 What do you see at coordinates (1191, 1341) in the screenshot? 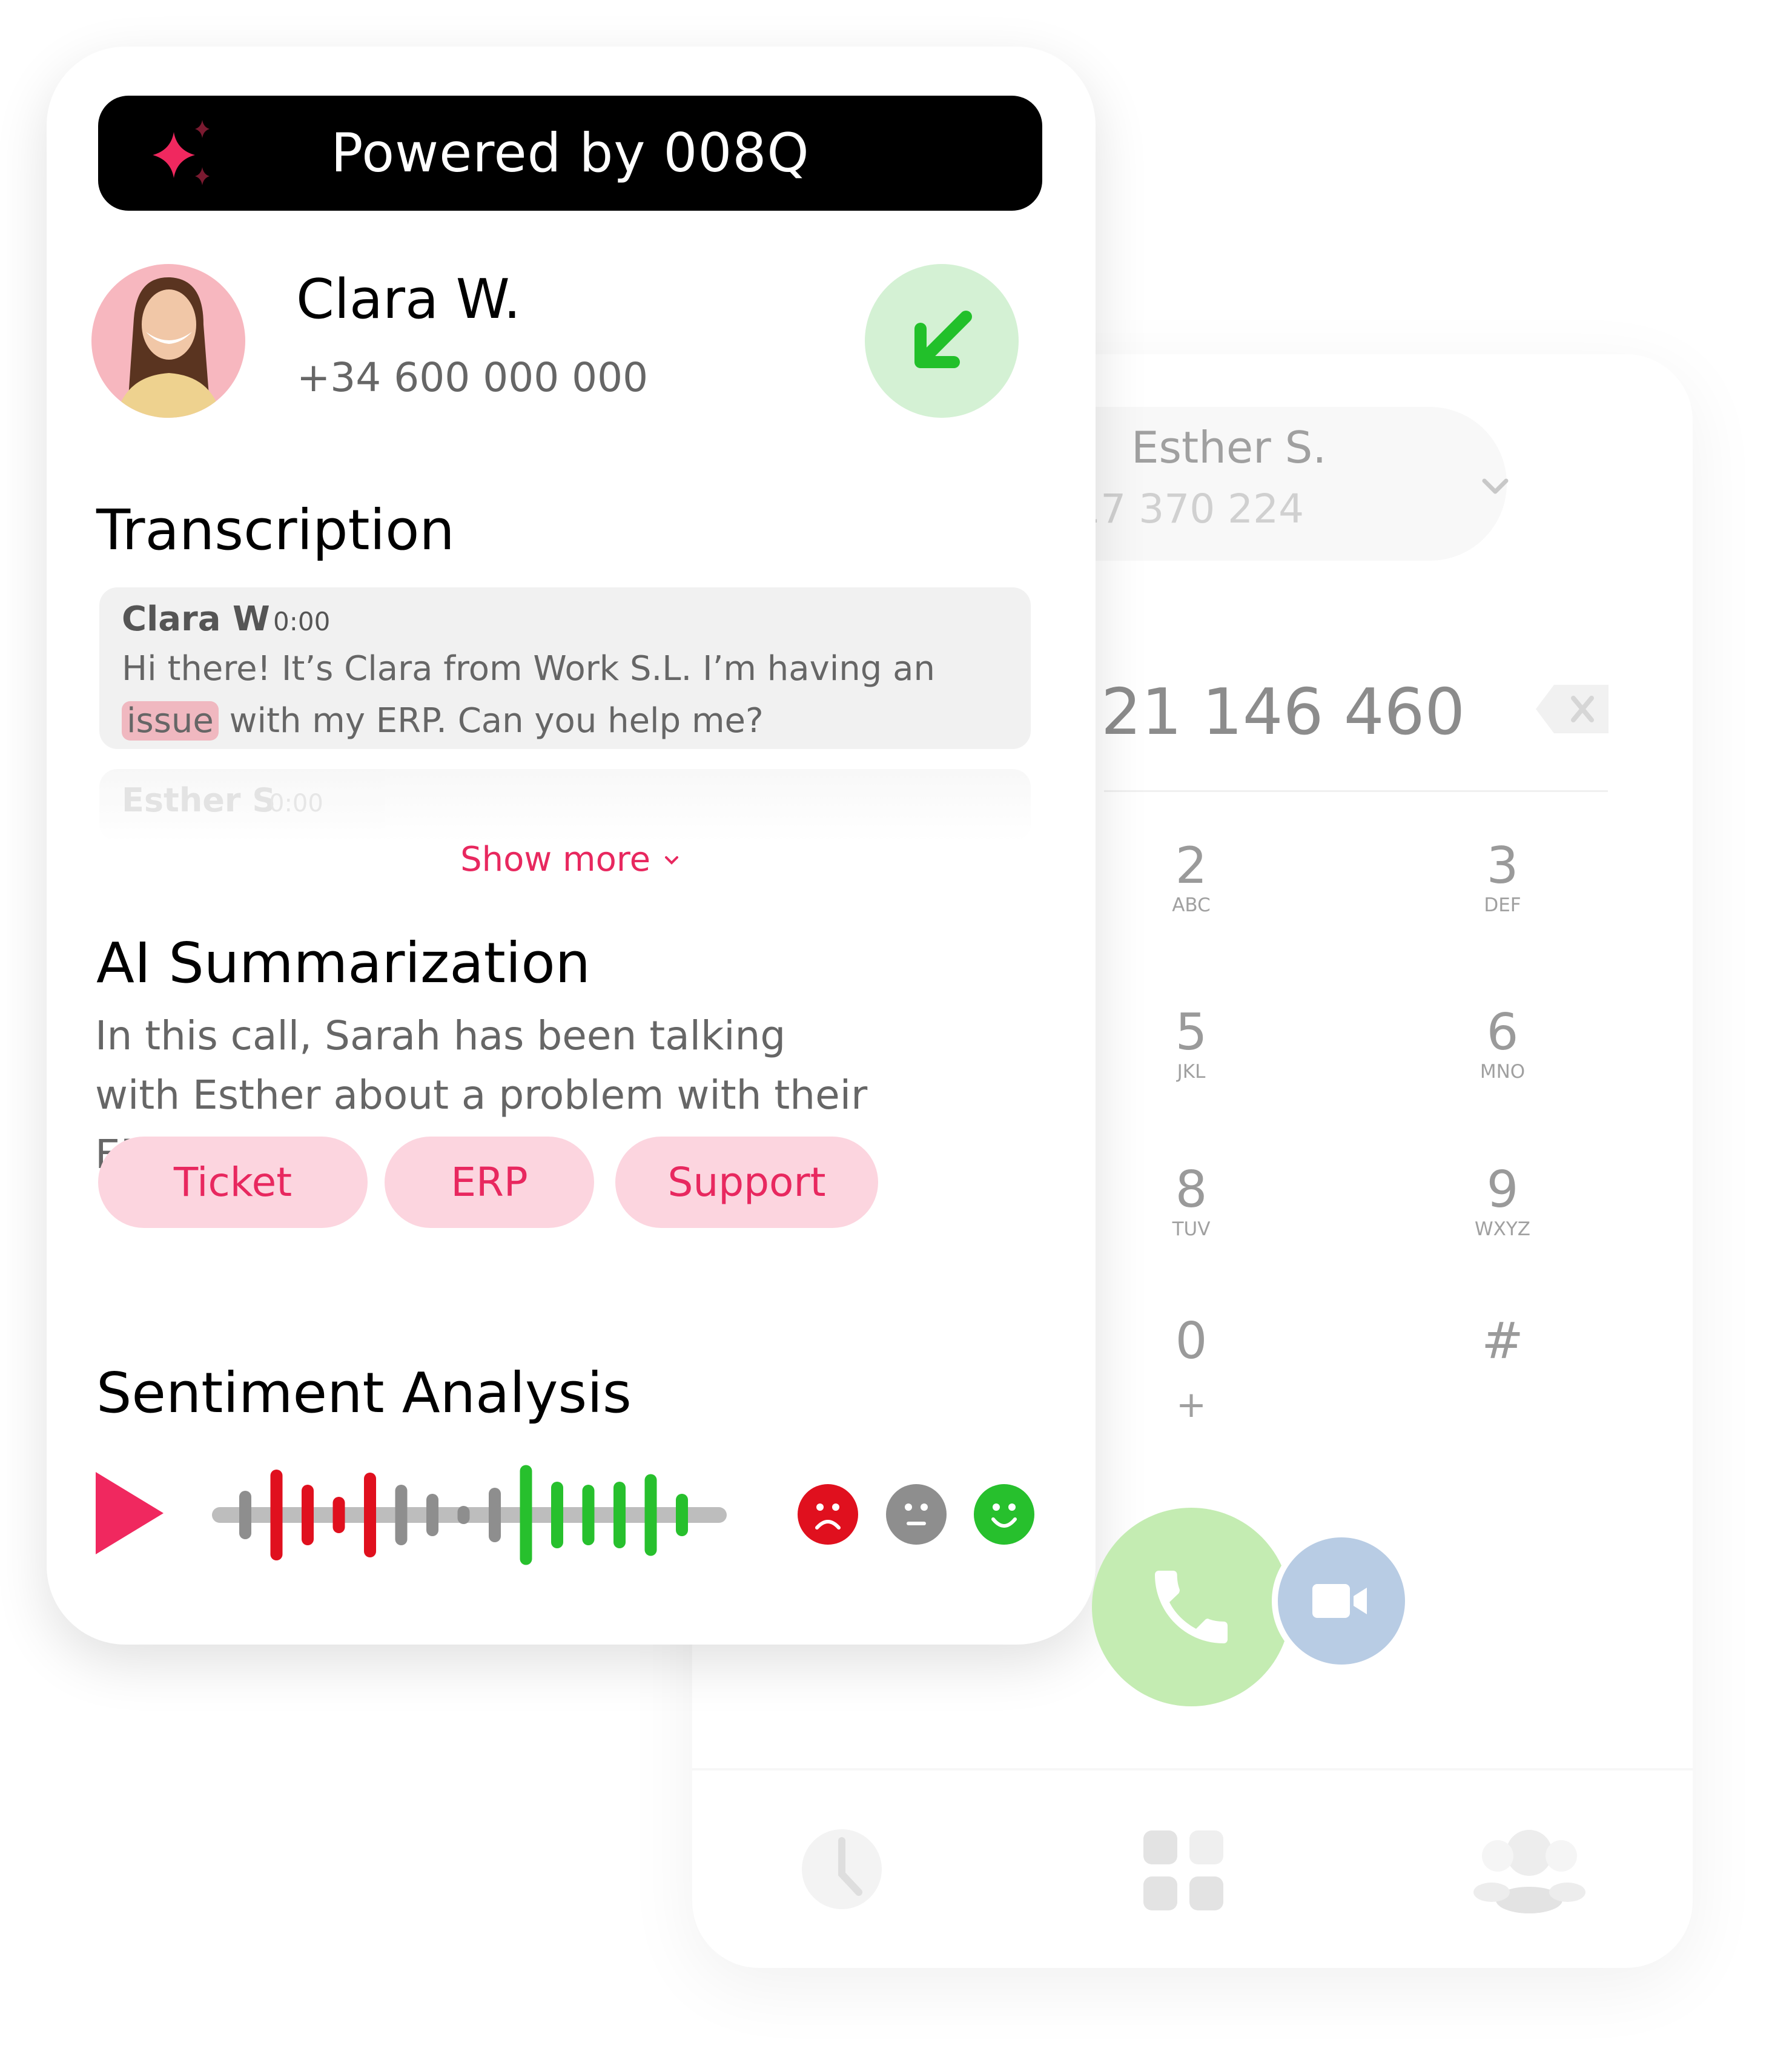
I see `key-digit: 0` at bounding box center [1191, 1341].